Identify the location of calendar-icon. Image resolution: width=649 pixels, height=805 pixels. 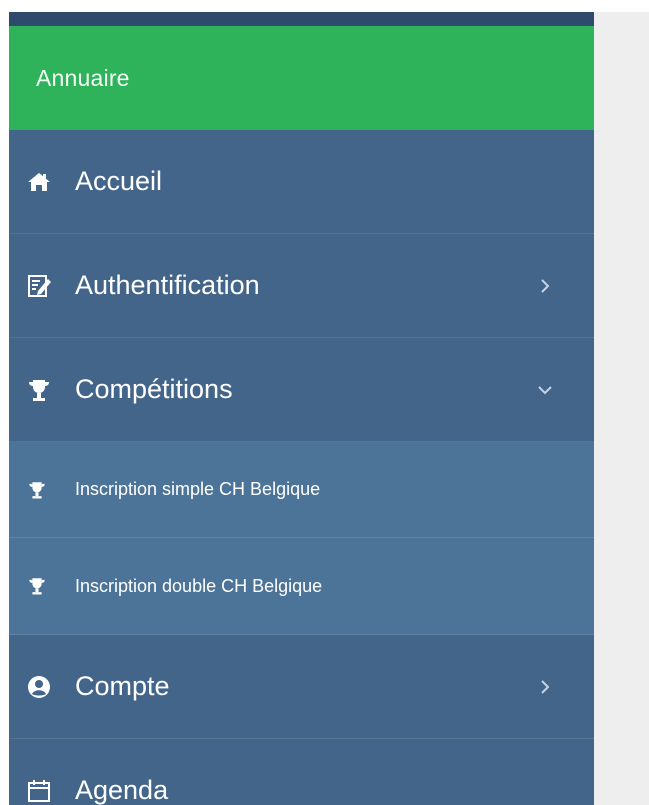
(39, 791).